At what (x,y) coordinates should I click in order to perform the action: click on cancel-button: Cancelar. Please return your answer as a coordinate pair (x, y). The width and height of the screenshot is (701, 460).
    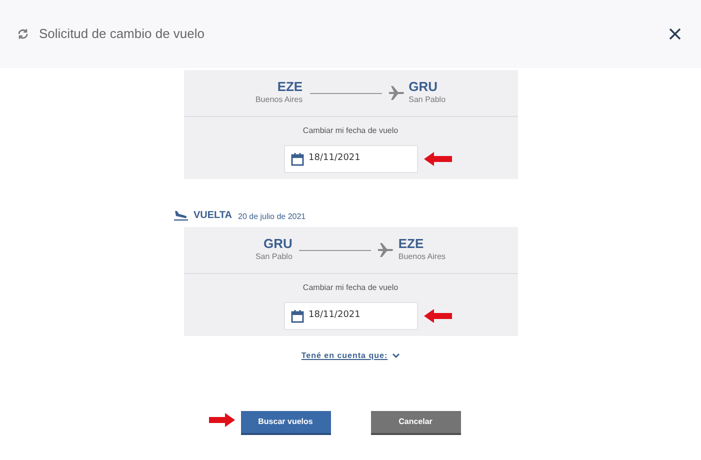
    Looking at the image, I should click on (415, 423).